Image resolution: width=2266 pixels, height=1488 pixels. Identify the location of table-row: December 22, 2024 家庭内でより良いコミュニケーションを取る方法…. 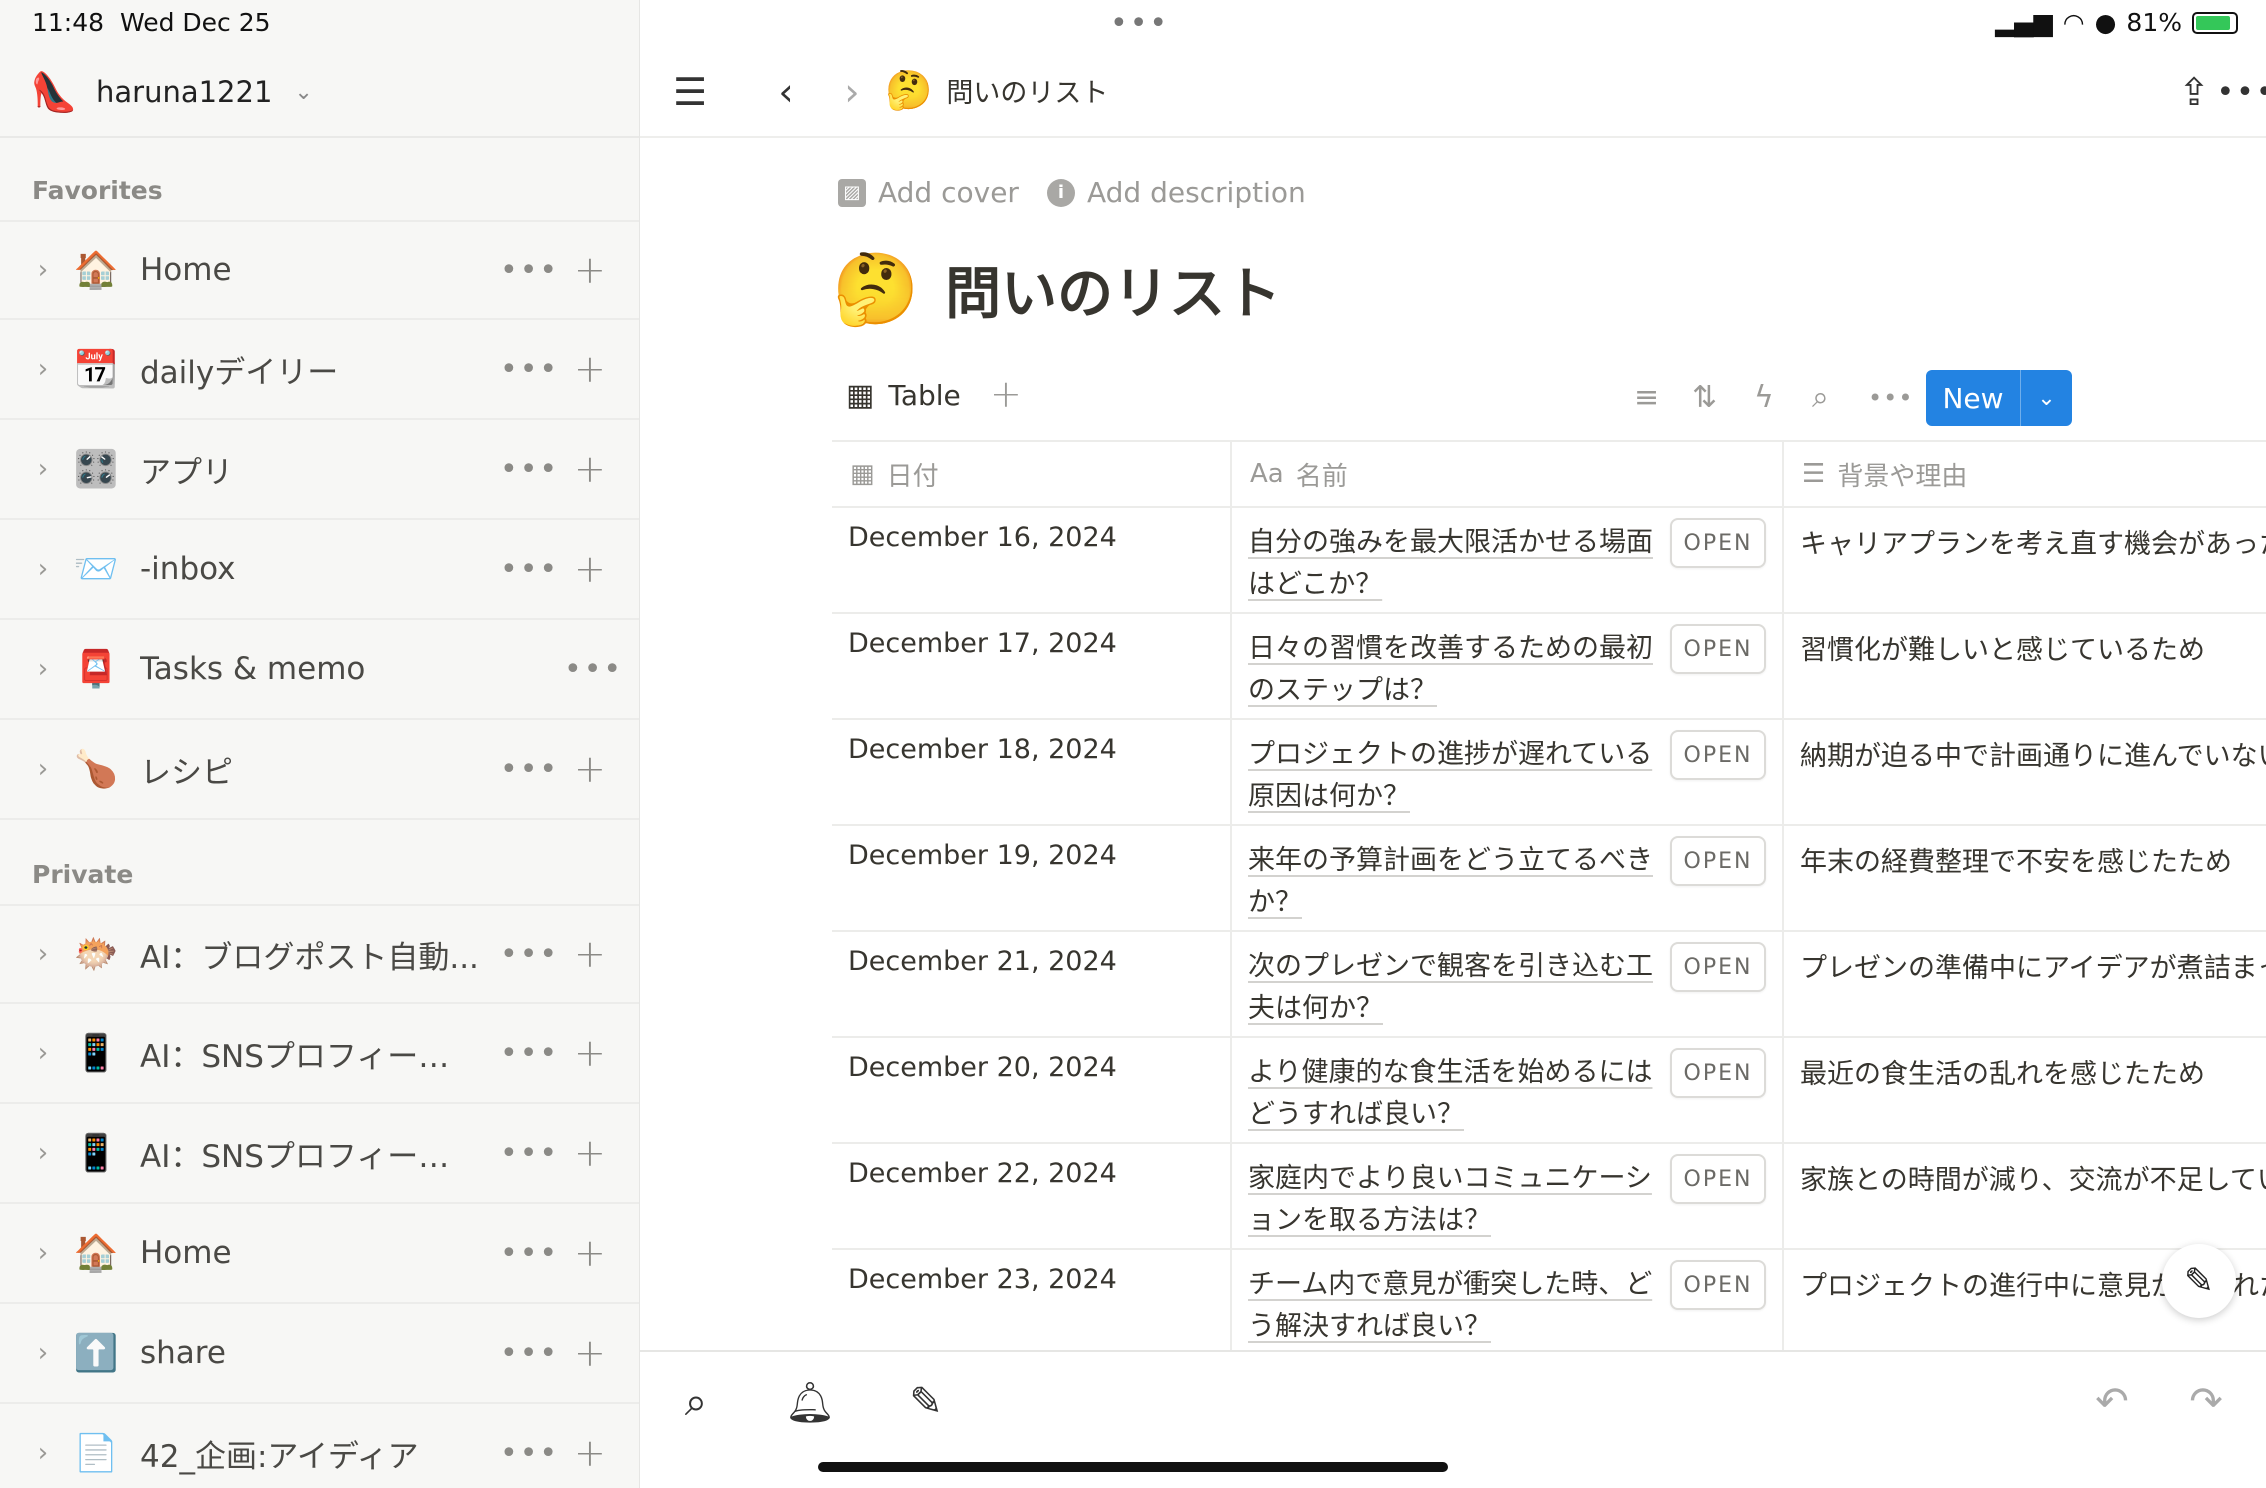
(1549, 1197).